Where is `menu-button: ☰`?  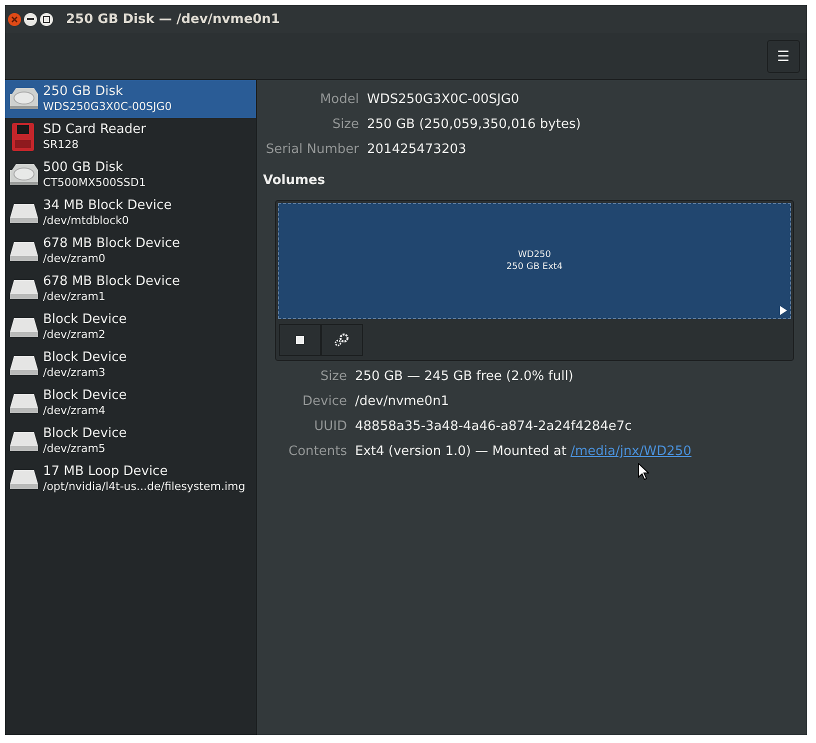
menu-button: ☰ is located at coordinates (783, 56).